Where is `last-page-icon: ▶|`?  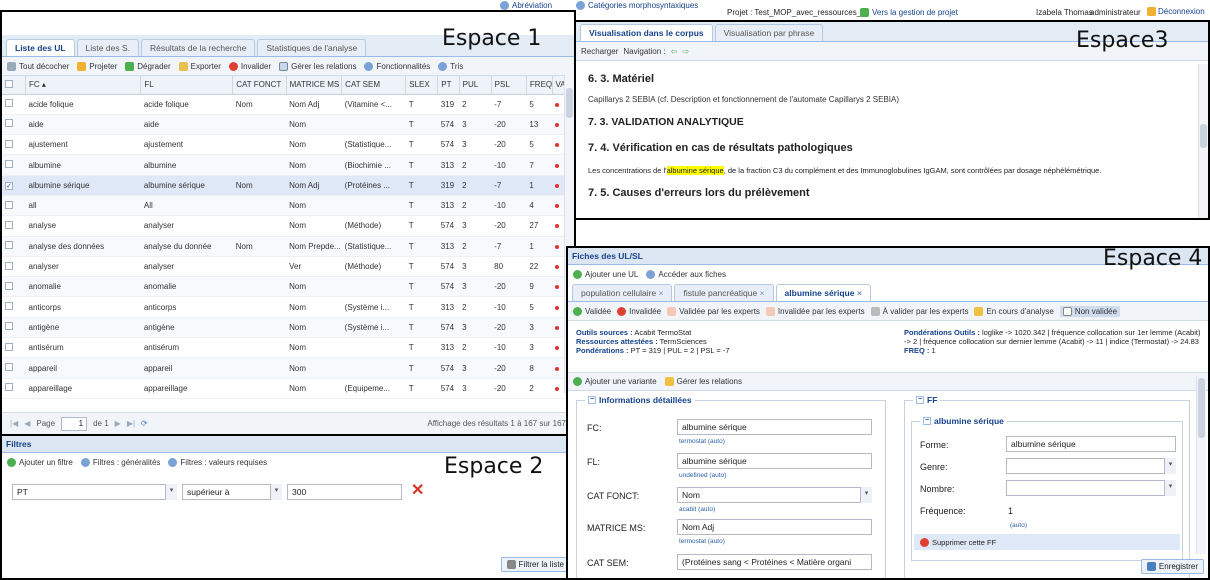 last-page-icon: ▶| is located at coordinates (131, 423).